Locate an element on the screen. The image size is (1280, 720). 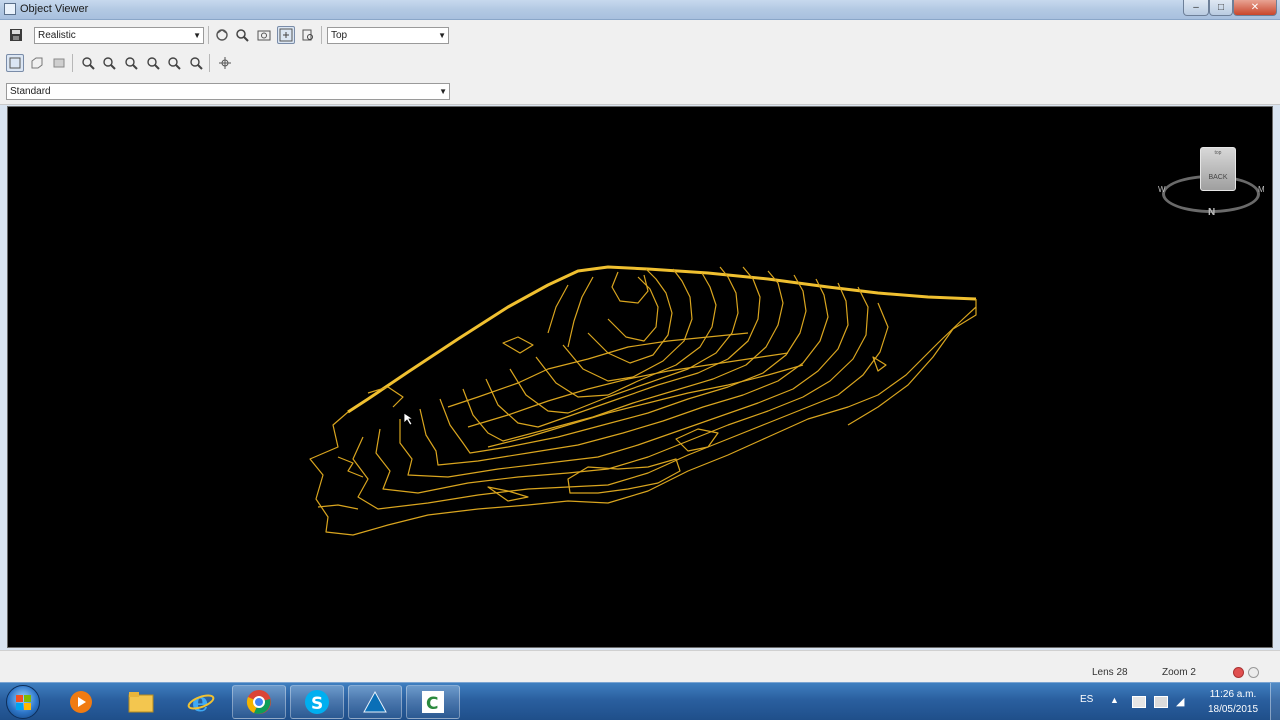
compass-north-label: N is located at coordinates (1211, 212).